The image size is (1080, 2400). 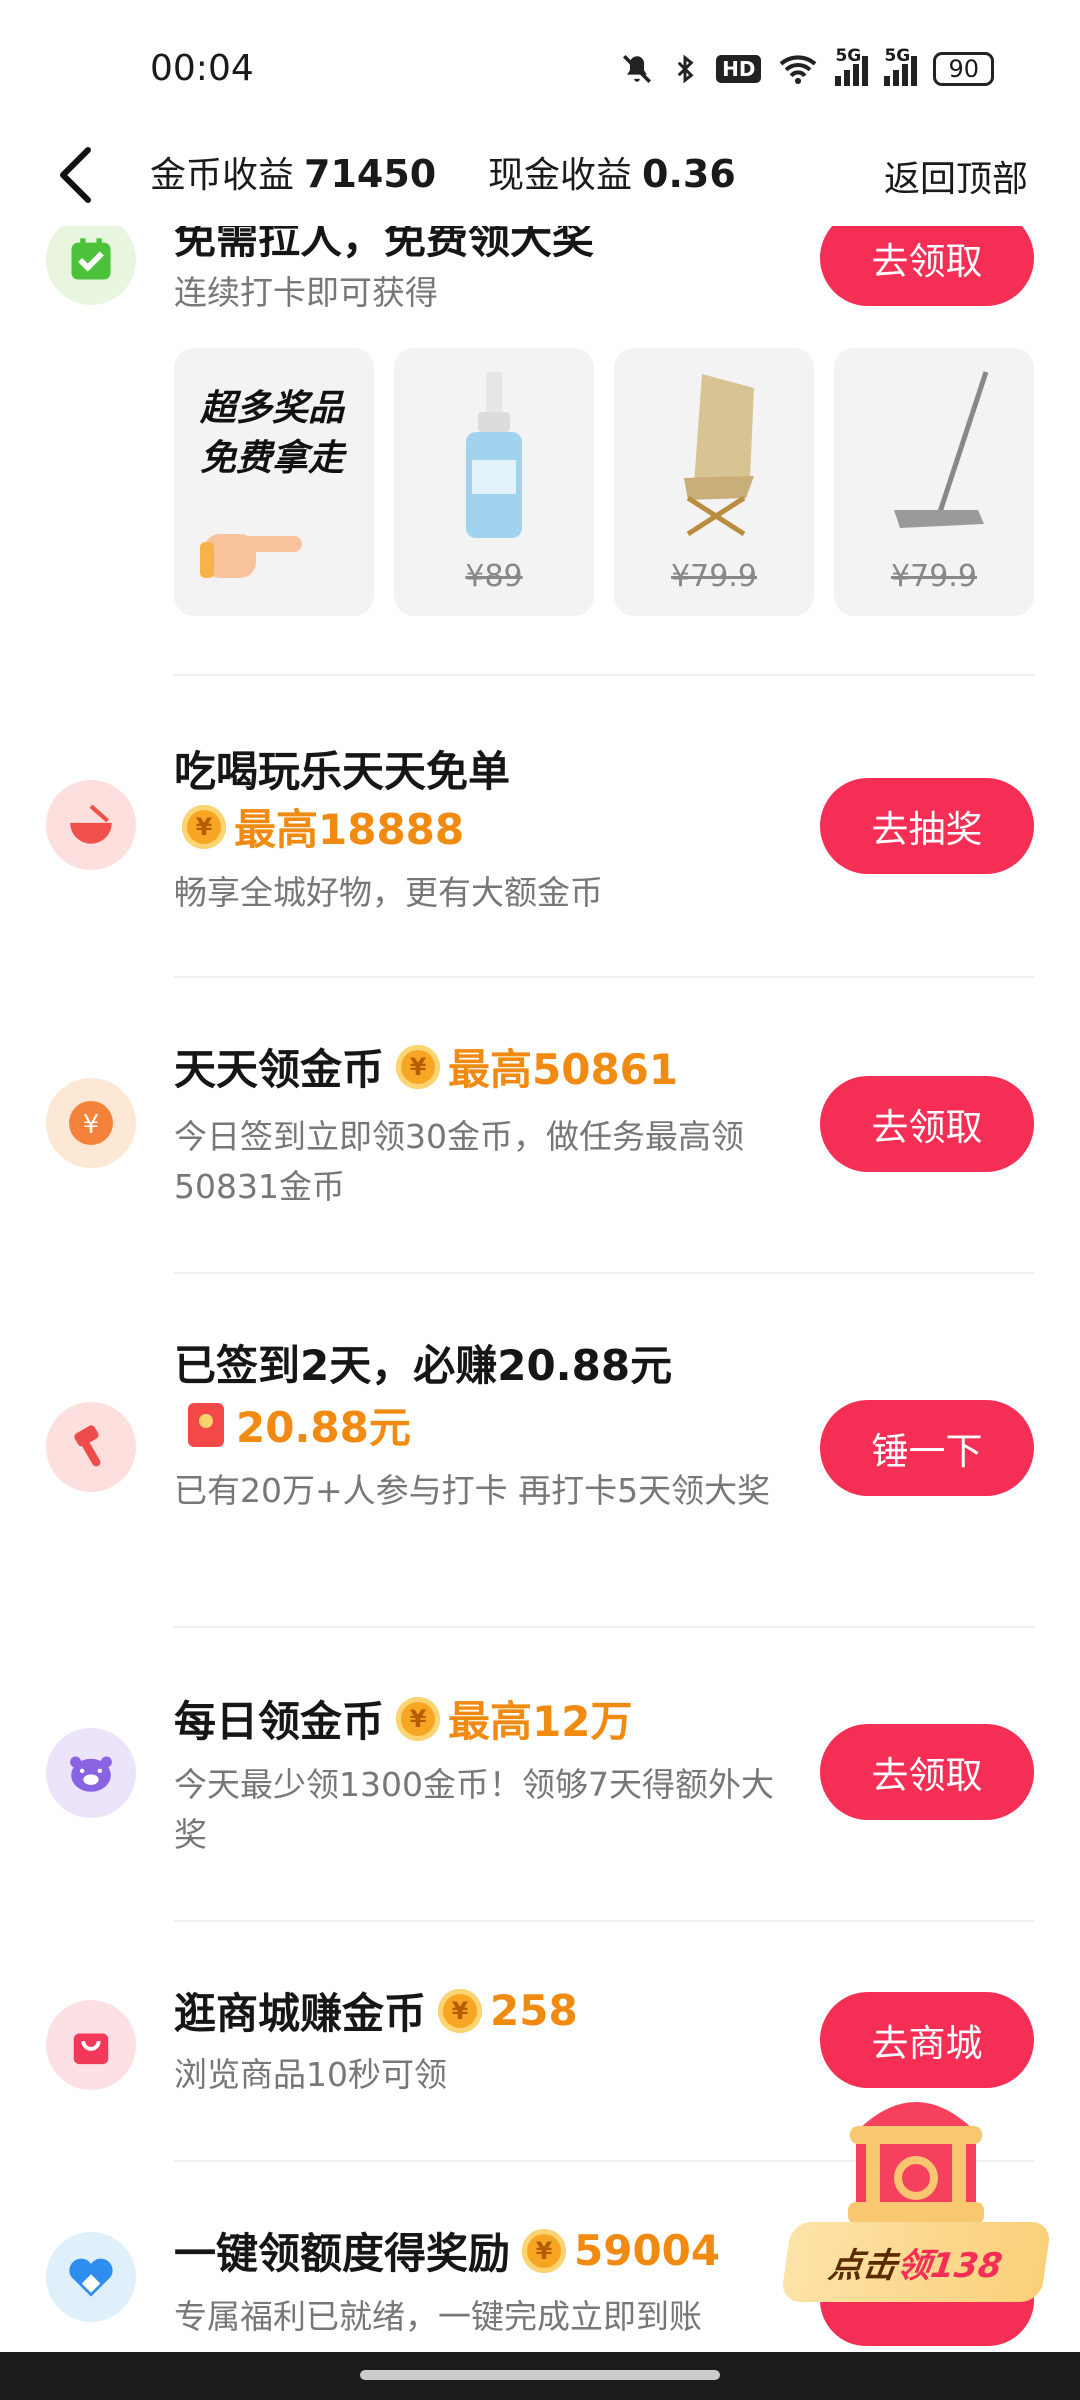 What do you see at coordinates (306, 292) in the screenshot?
I see `task-desc: 连续打卡即可获得` at bounding box center [306, 292].